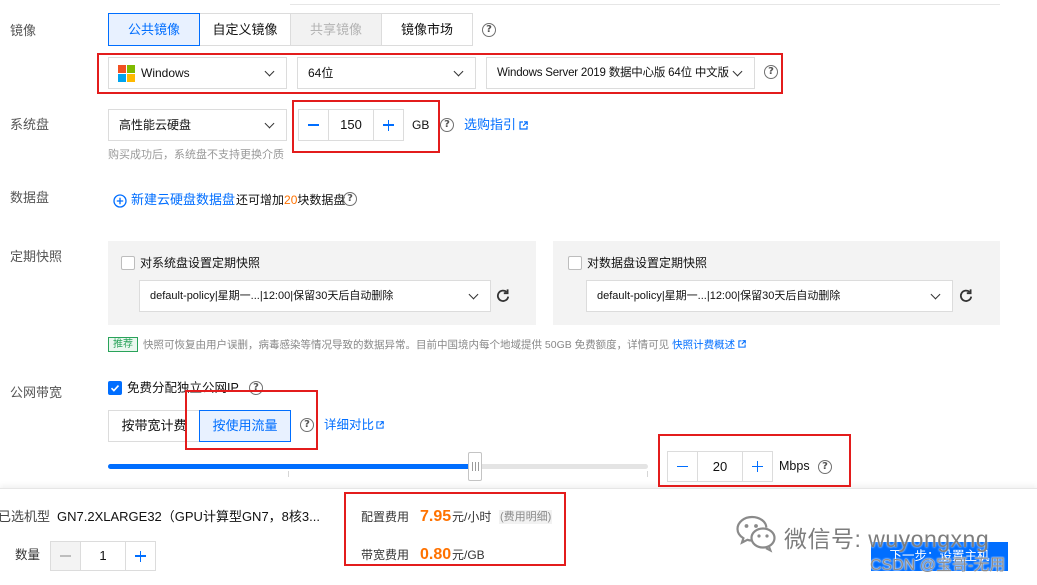 This screenshot has height=585, width=1037. What do you see at coordinates (196, 155) in the screenshot?
I see `system-disk-hint: 购买成功后，系统盘不支持更换介质` at bounding box center [196, 155].